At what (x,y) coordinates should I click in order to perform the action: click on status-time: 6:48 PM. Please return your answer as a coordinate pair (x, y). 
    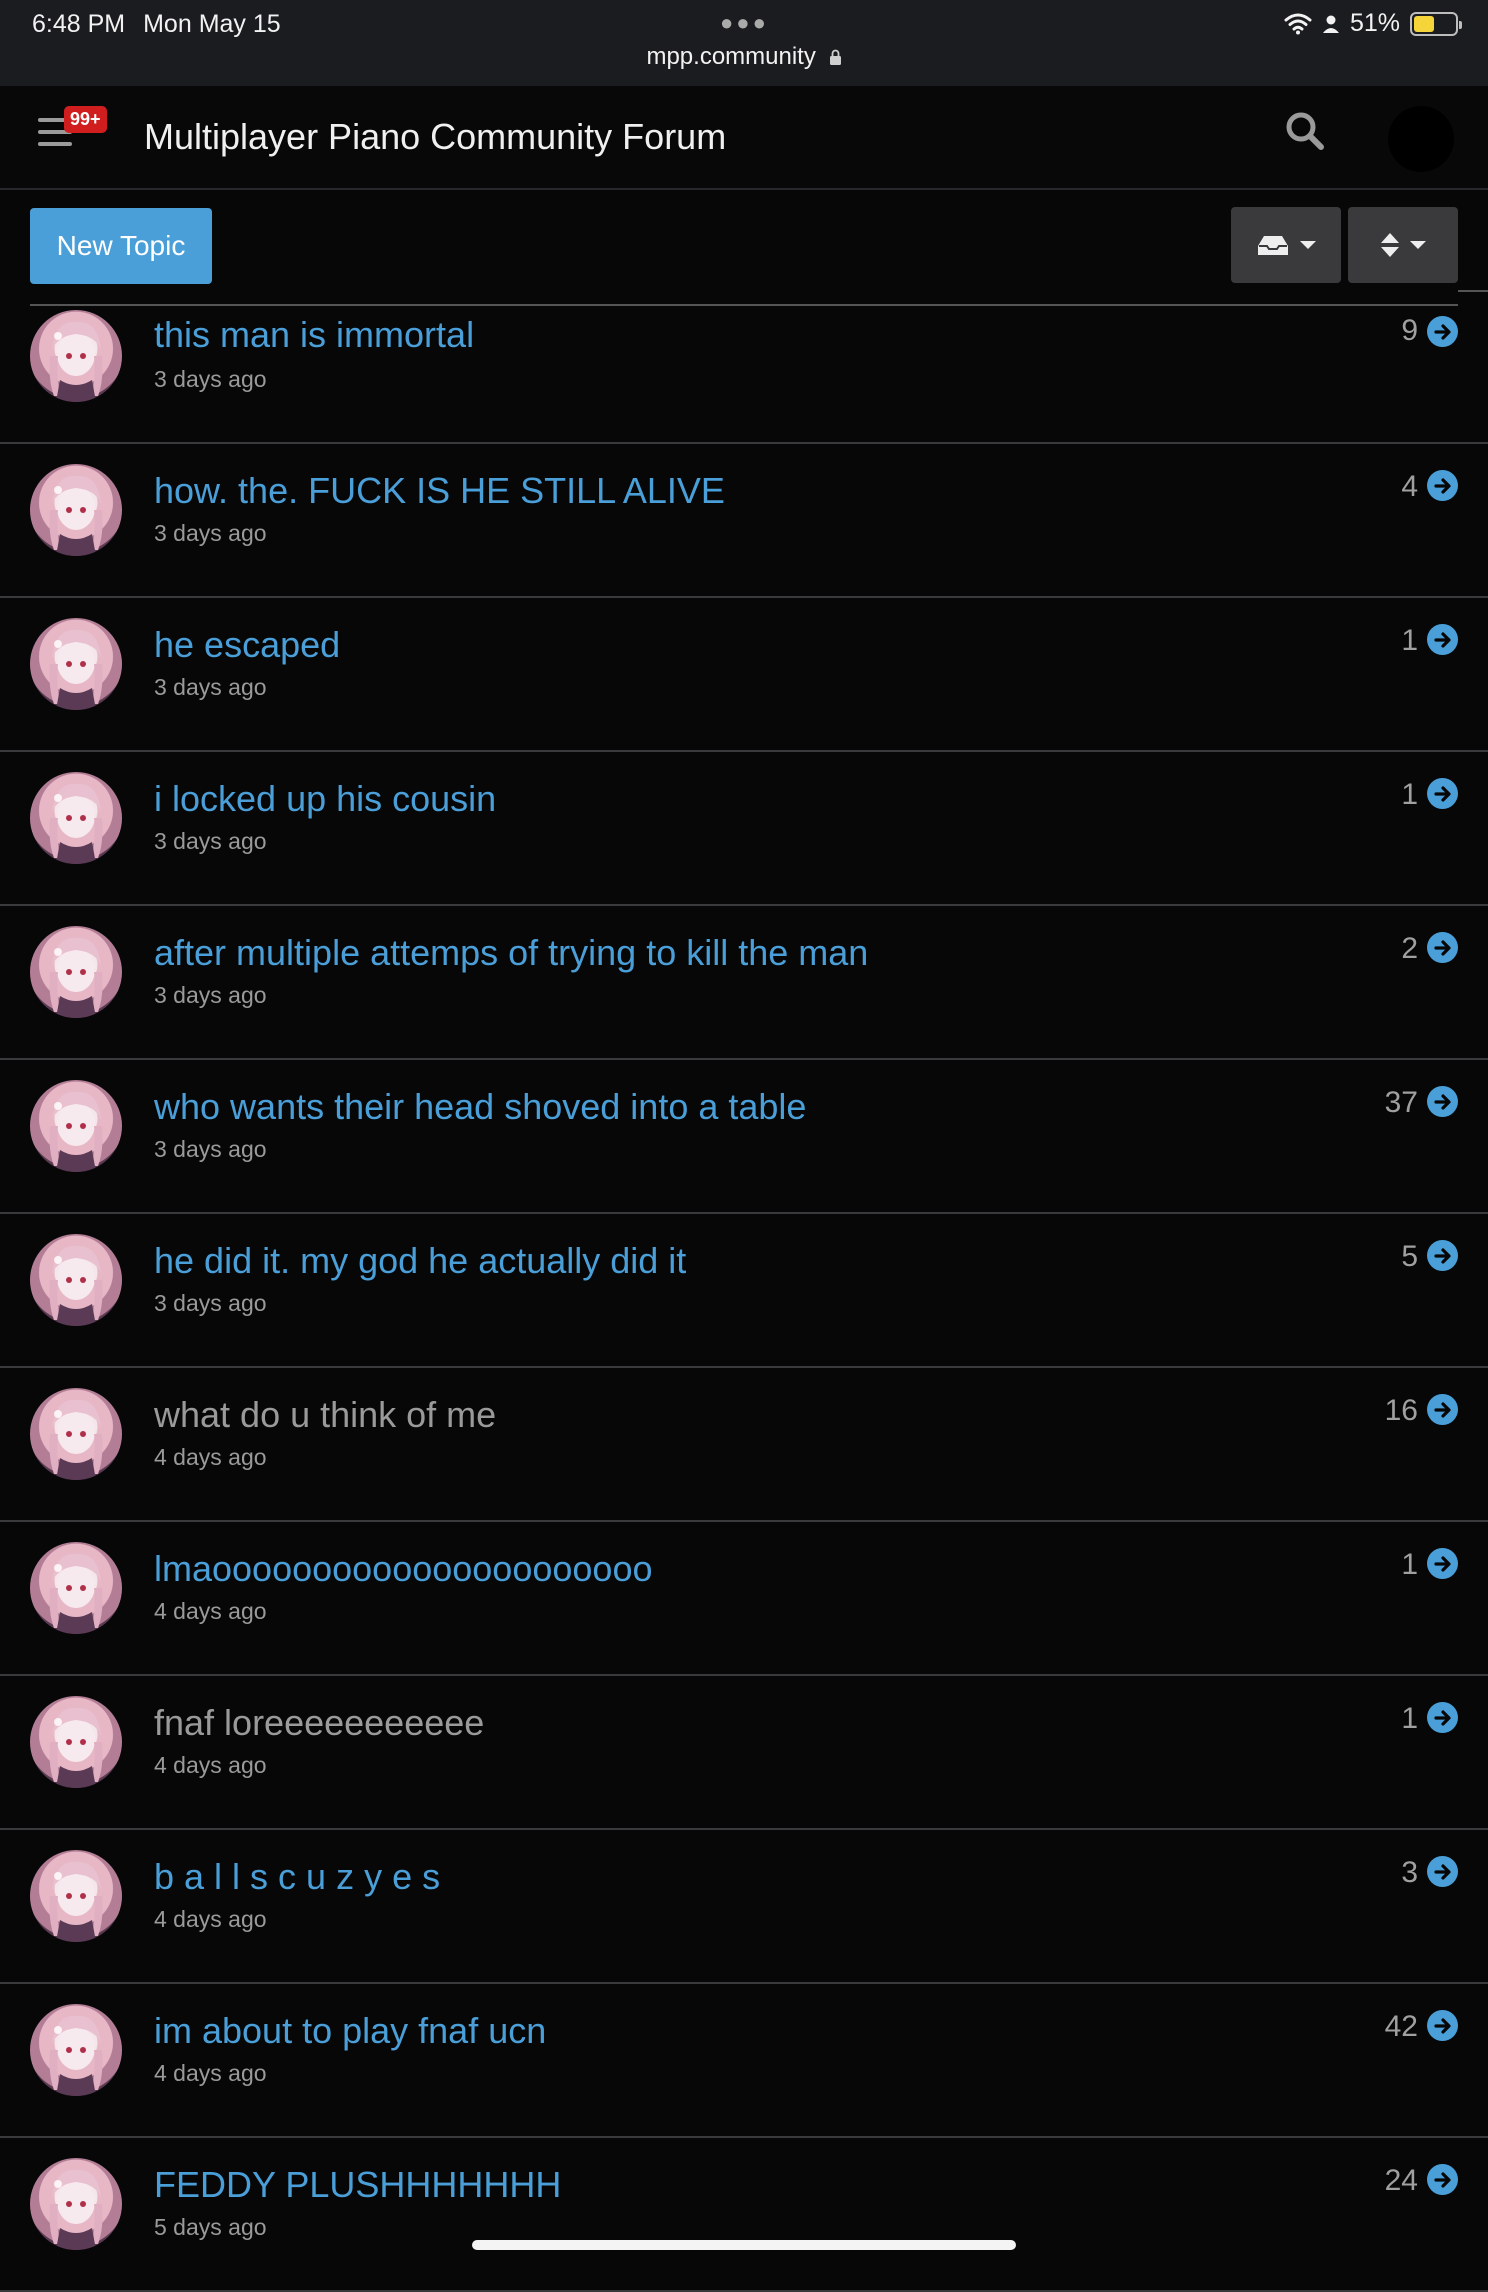
    Looking at the image, I should click on (79, 24).